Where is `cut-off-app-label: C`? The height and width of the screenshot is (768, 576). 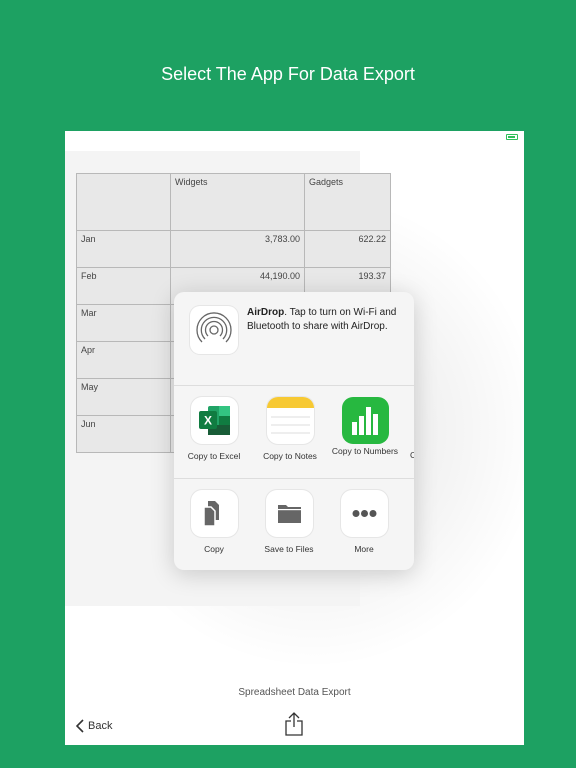
cut-off-app-label: C is located at coordinates (412, 455).